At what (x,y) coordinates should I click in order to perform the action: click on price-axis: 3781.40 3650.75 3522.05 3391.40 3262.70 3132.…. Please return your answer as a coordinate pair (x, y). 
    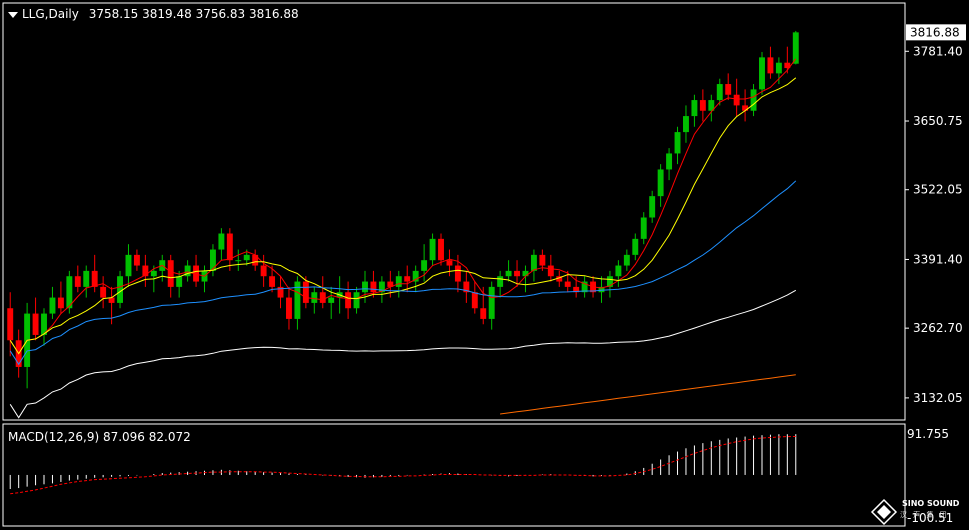
    Looking at the image, I should click on (935, 274).